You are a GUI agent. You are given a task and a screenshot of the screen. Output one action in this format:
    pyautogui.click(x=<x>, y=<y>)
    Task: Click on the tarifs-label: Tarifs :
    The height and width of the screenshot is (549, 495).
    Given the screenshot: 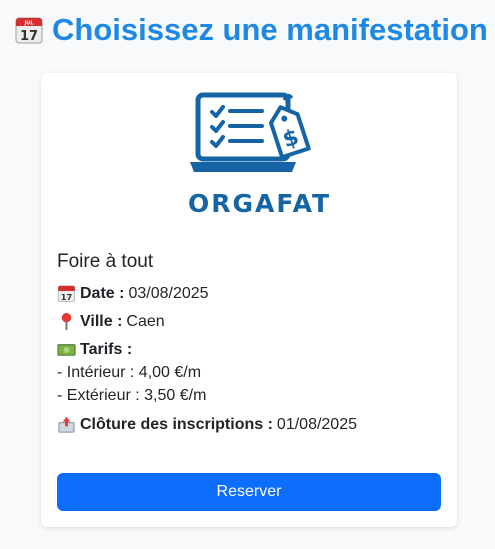 What is the action you would take?
    pyautogui.click(x=106, y=349)
    